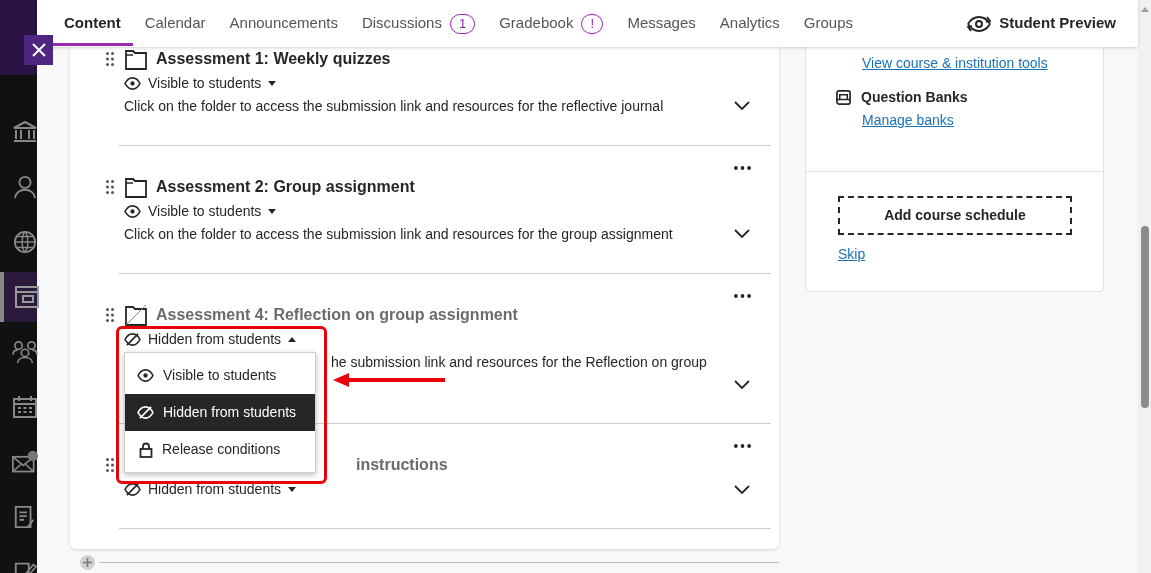 This screenshot has height=573, width=1151. I want to click on item-title: Assessment 2: Group assignment, so click(285, 187).